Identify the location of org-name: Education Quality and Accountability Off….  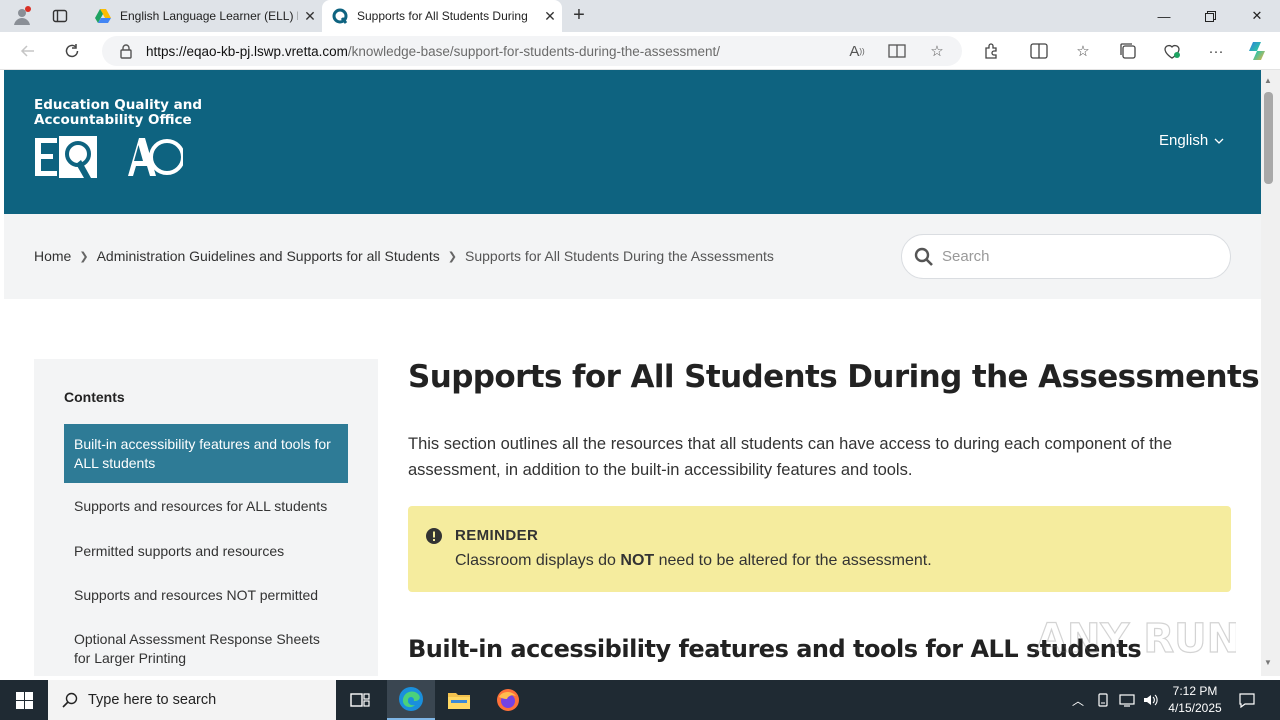
(118, 113).